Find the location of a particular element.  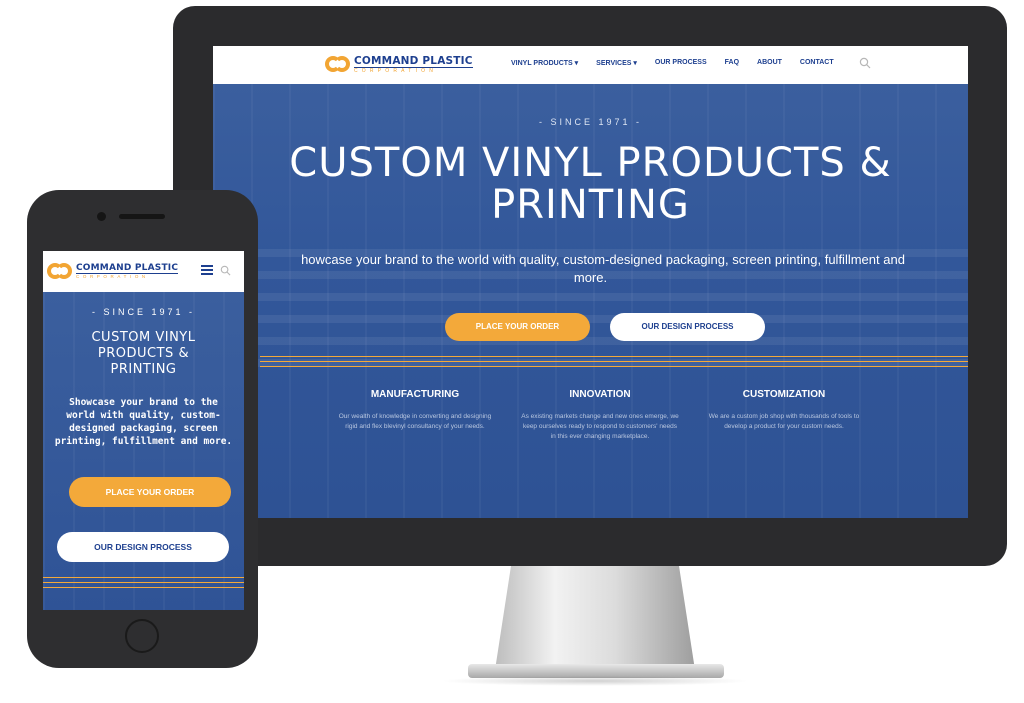

hero-title-line2: PRINTING is located at coordinates (590, 205).